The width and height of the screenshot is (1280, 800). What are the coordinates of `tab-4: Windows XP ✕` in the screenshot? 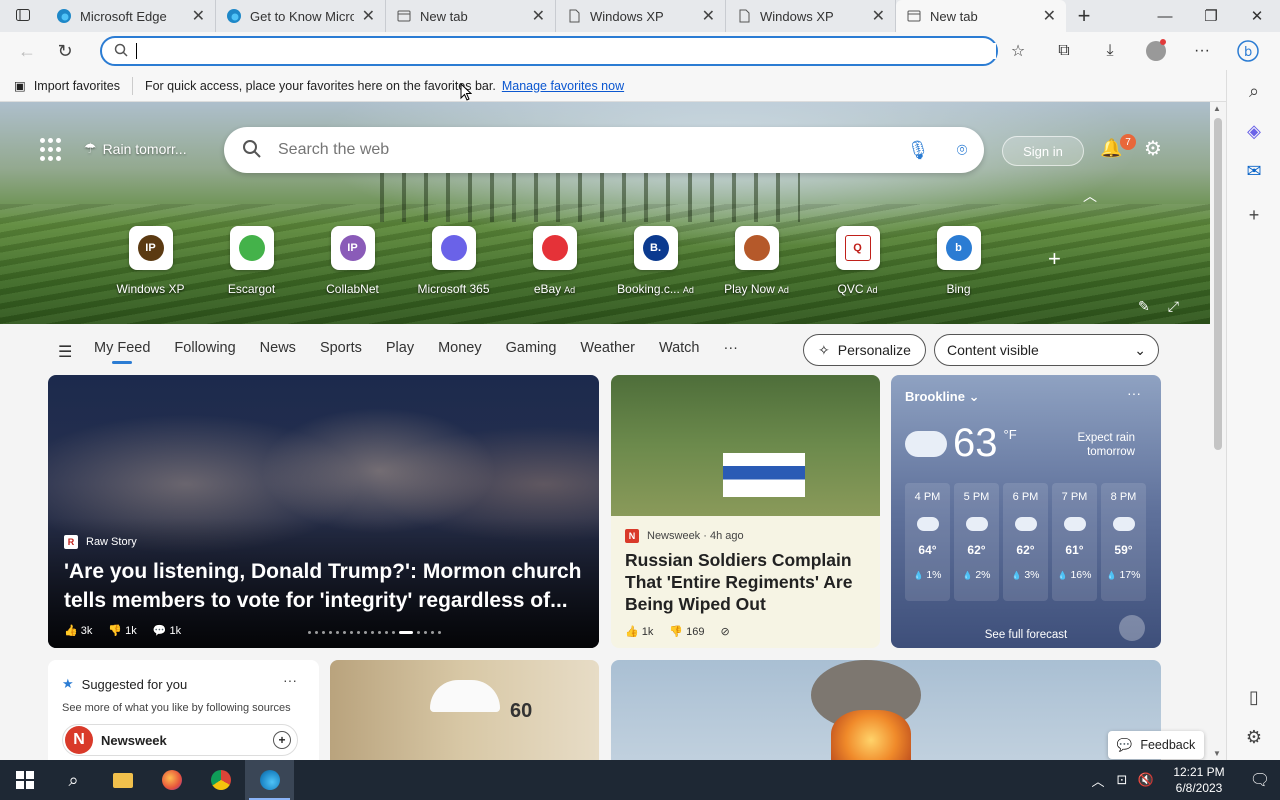 It's located at (811, 16).